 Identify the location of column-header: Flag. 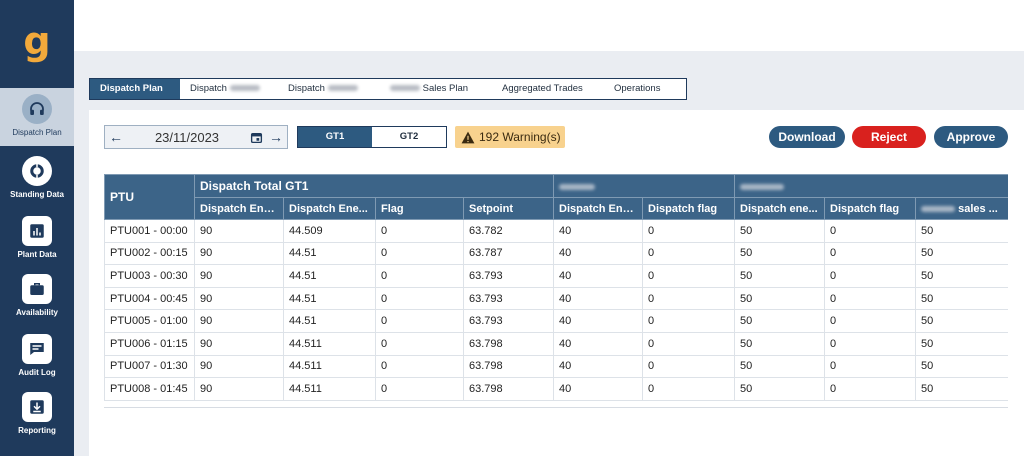
(419, 208).